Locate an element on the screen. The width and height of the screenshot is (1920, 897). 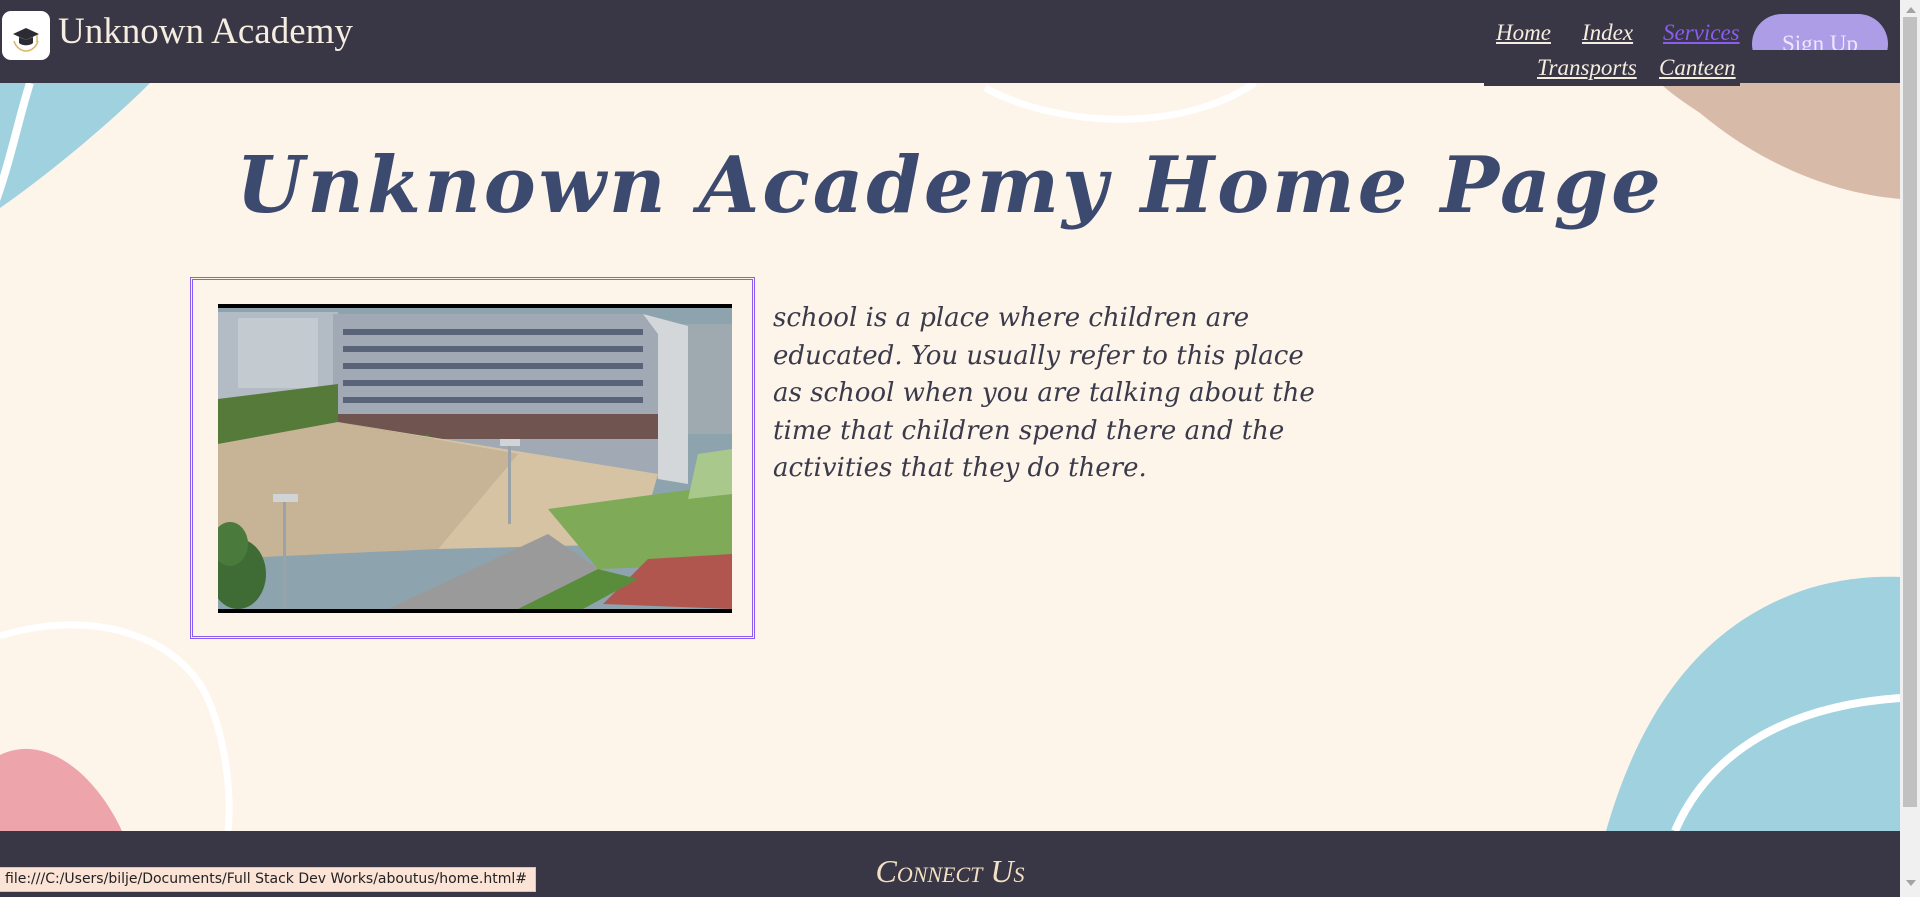
graduation-cap-icon is located at coordinates (26, 39).